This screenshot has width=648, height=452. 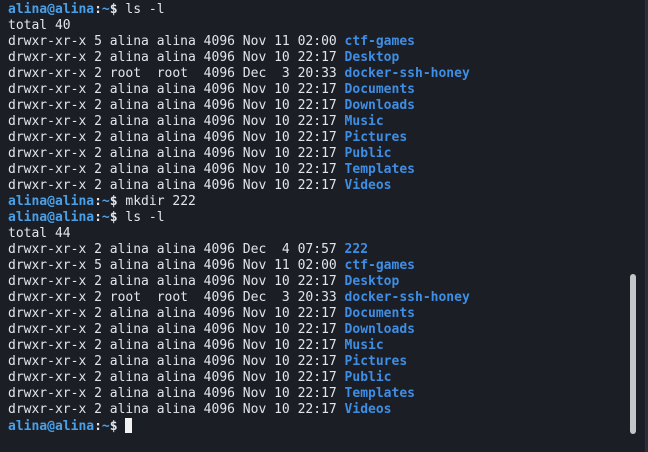 What do you see at coordinates (633, 354) in the screenshot?
I see `scrollbar-thumb` at bounding box center [633, 354].